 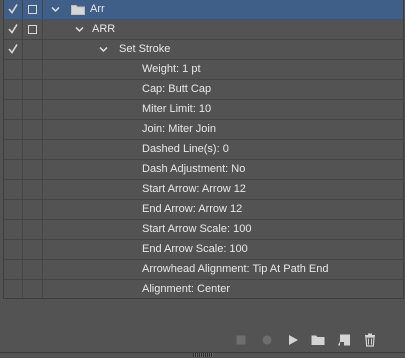 What do you see at coordinates (203, 10) in the screenshot?
I see `action-row: Arr` at bounding box center [203, 10].